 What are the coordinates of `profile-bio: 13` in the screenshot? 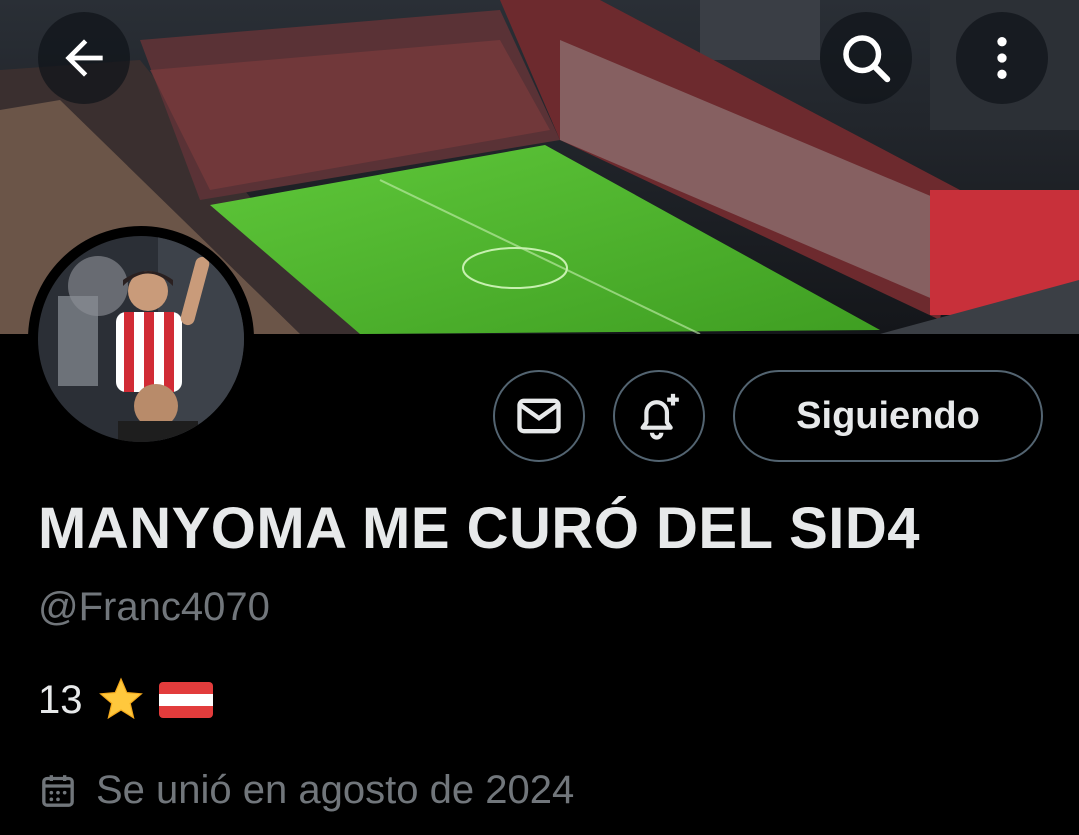 It's located at (125, 700).